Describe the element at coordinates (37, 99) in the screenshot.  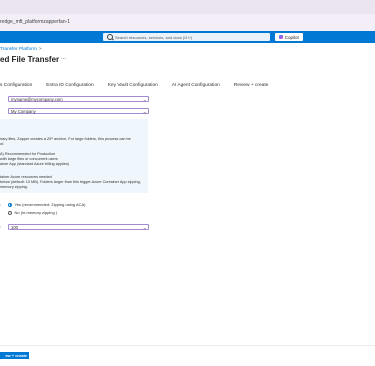
I see `email-value: myname@mycompany.com` at that location.